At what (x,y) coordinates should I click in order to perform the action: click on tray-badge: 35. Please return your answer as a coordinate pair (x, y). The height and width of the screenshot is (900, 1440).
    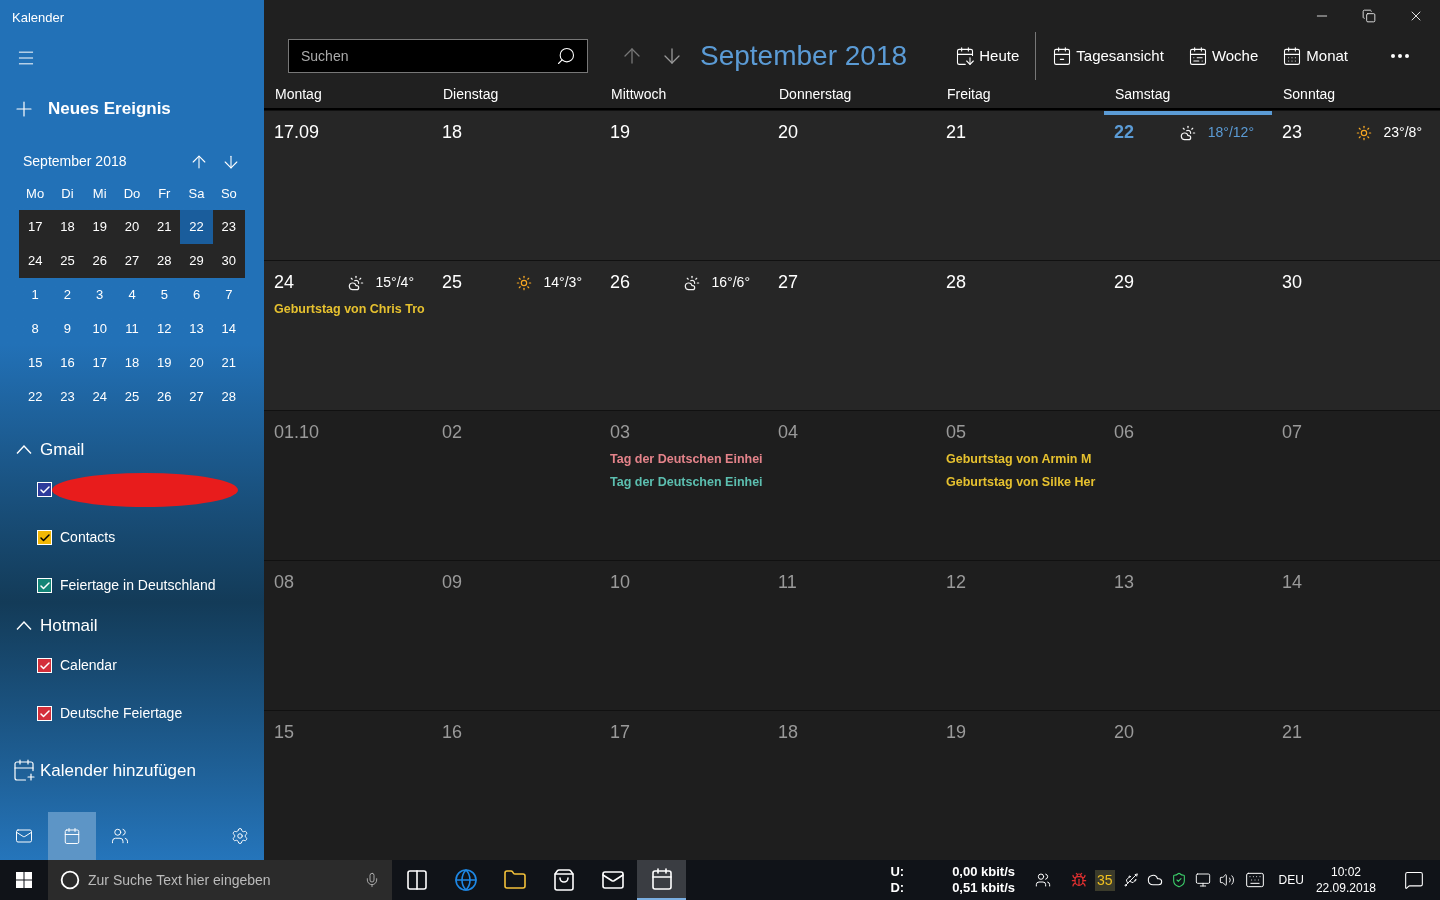
    Looking at the image, I should click on (1105, 880).